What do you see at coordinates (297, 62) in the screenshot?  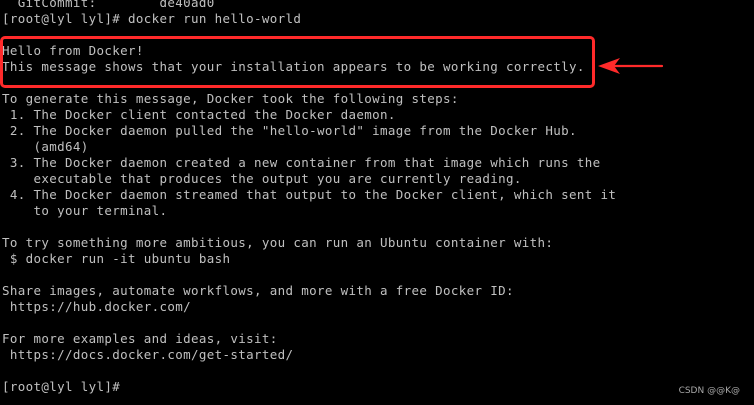 I see `highlight-box` at bounding box center [297, 62].